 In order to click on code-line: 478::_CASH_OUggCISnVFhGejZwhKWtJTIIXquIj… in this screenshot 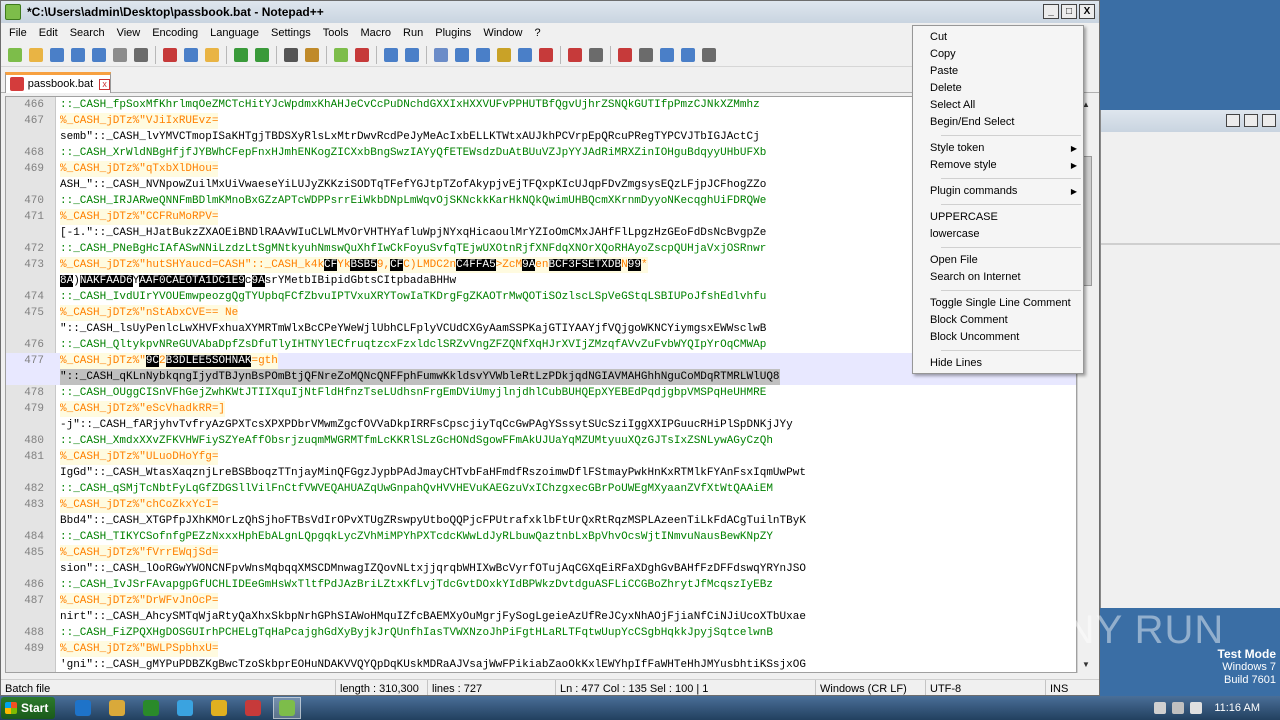, I will do `click(541, 393)`.